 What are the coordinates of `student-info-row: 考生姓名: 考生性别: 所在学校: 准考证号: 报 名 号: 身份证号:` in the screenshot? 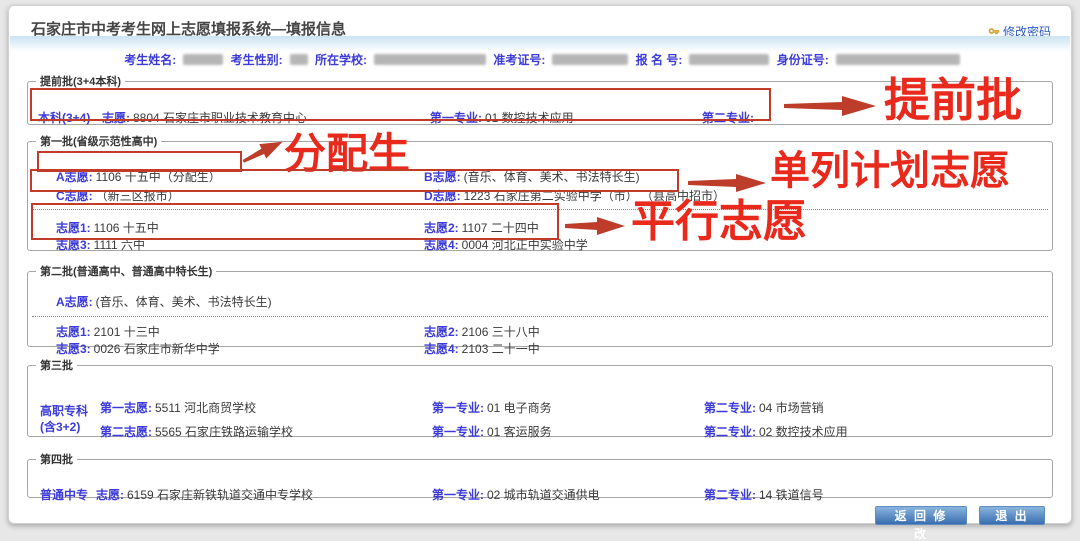 It's located at (540, 59).